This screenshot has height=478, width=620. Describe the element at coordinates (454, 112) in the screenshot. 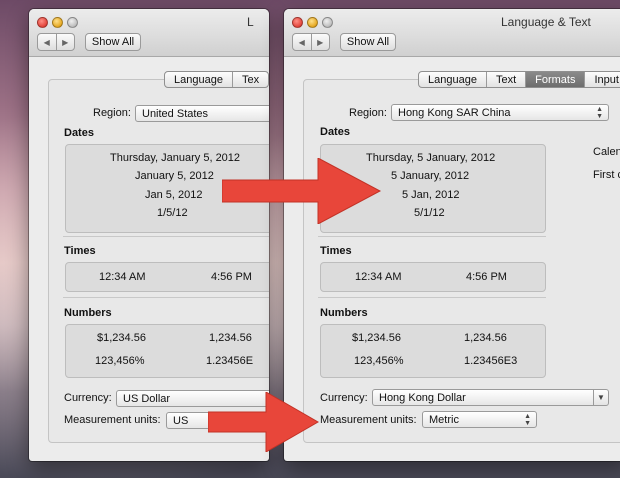

I see `region-value: Hong Kong SAR China` at that location.